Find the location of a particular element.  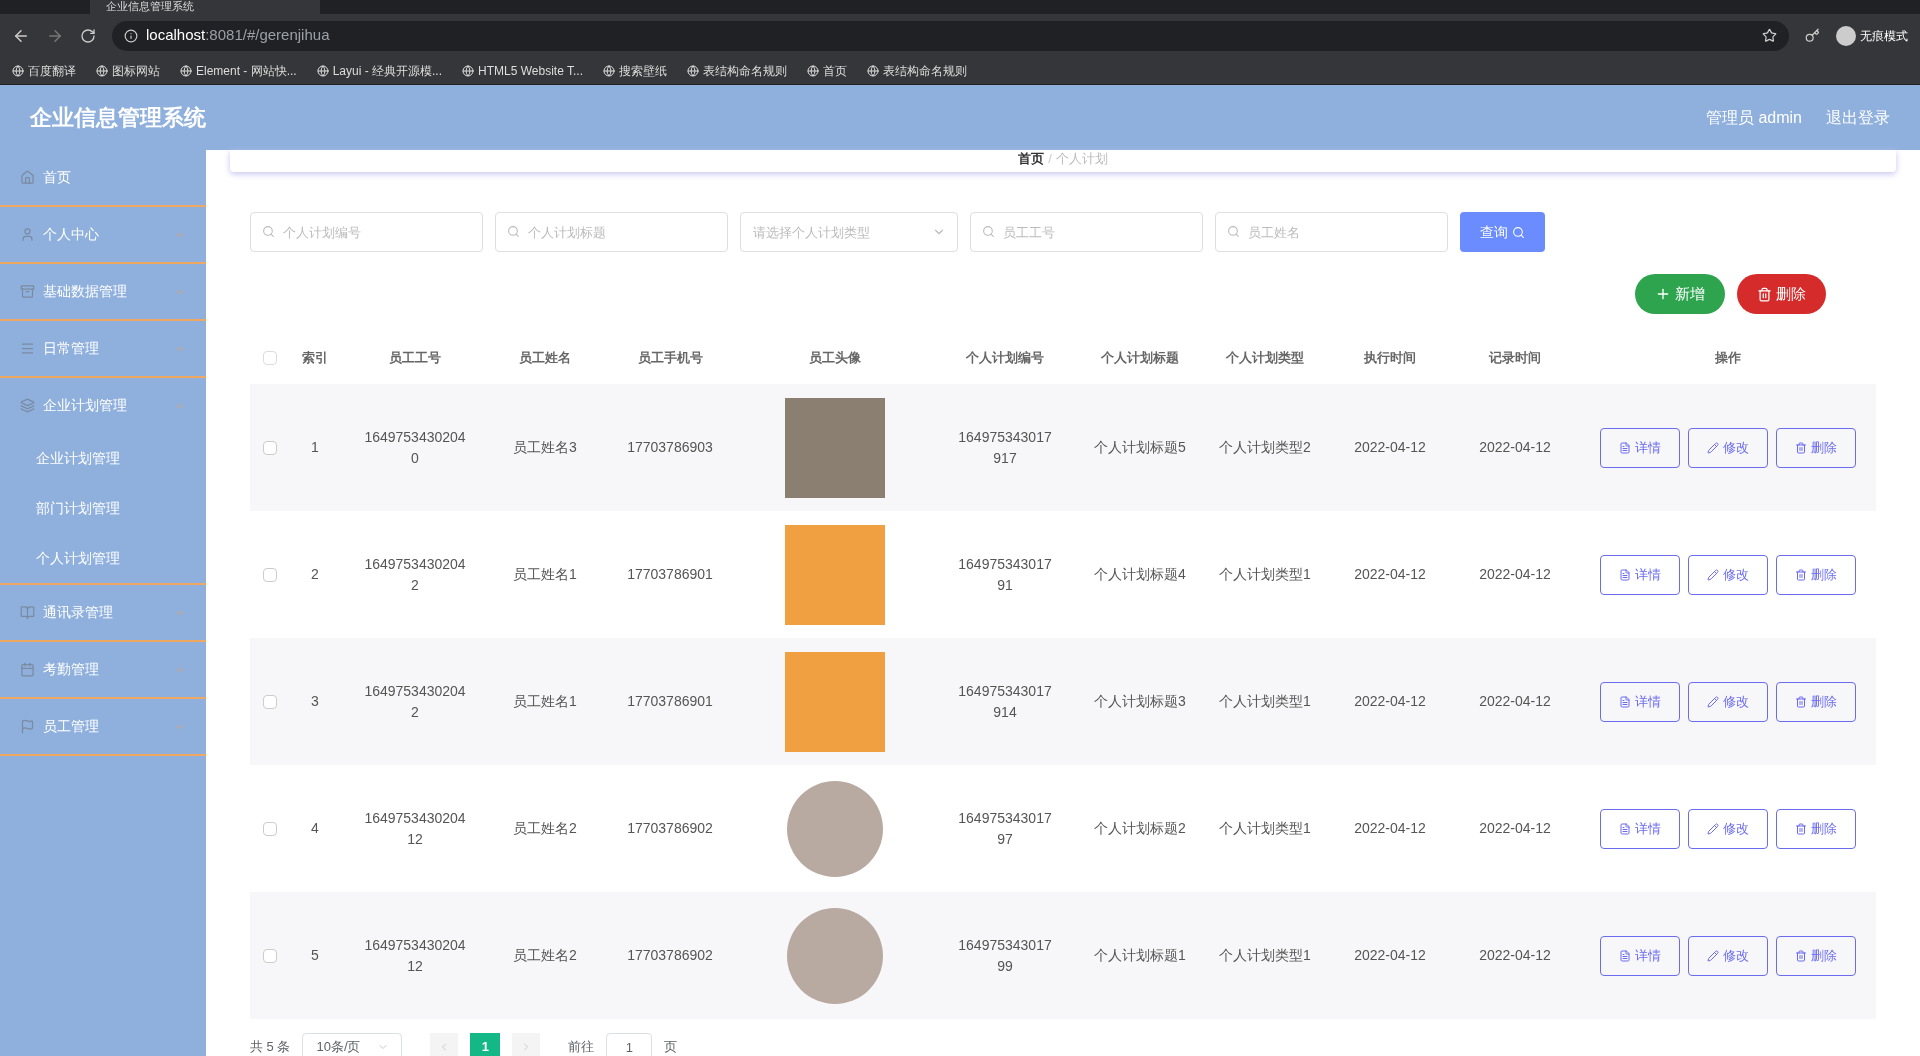

delete-button: 删除 is located at coordinates (1781, 294).